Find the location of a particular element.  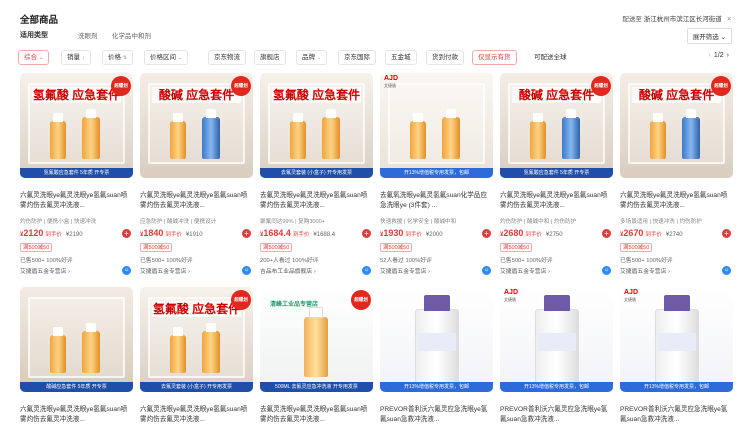

product-image: 氢氟酸 应急套件 超爆划 去氟灵套装 (小盒子) 开专用发票 is located at coordinates (196, 339).